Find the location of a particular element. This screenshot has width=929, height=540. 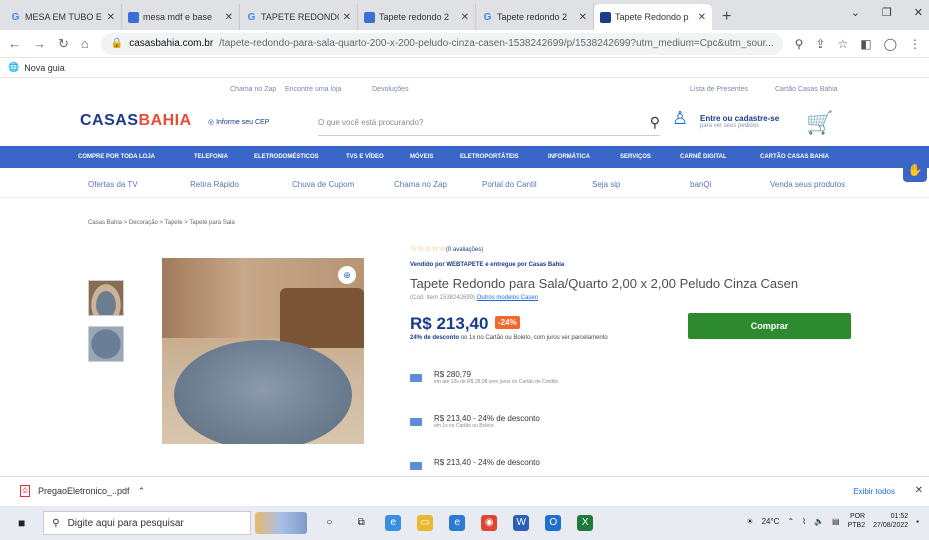

bookmark-item: Nova guia is located at coordinates (44, 68).